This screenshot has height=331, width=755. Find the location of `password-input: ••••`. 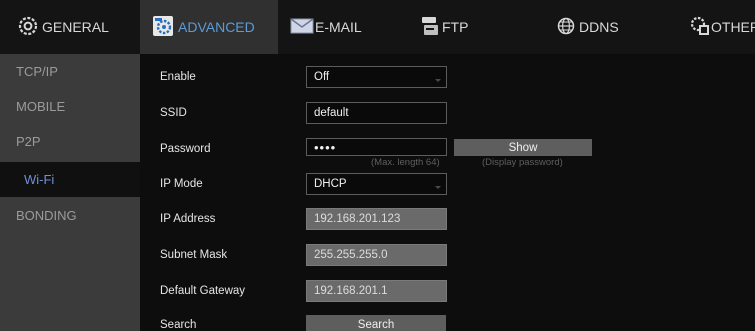

password-input: •••• is located at coordinates (376, 147).